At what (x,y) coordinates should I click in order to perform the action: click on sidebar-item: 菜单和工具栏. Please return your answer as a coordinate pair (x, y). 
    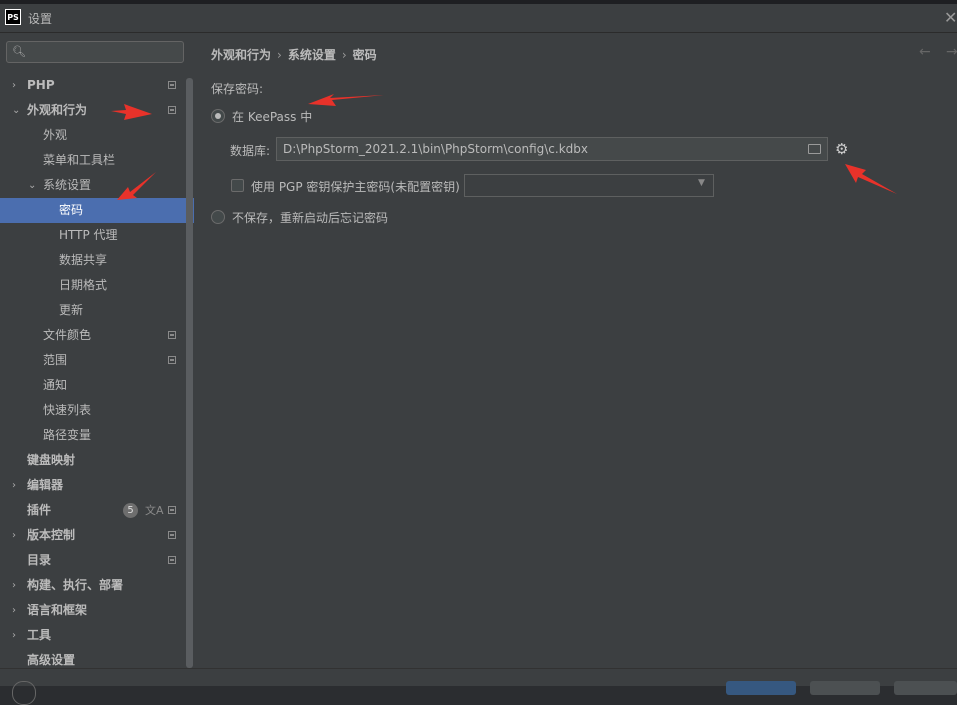
    Looking at the image, I should click on (93, 160).